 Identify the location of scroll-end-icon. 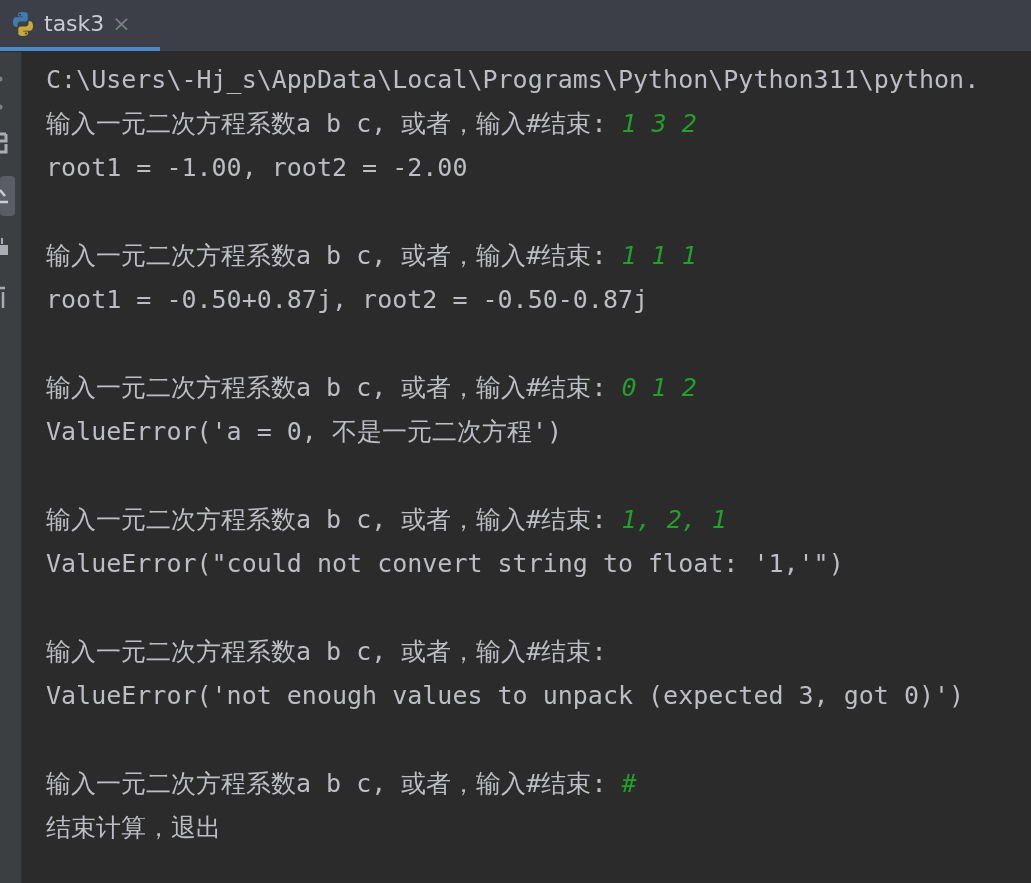
(8, 196).